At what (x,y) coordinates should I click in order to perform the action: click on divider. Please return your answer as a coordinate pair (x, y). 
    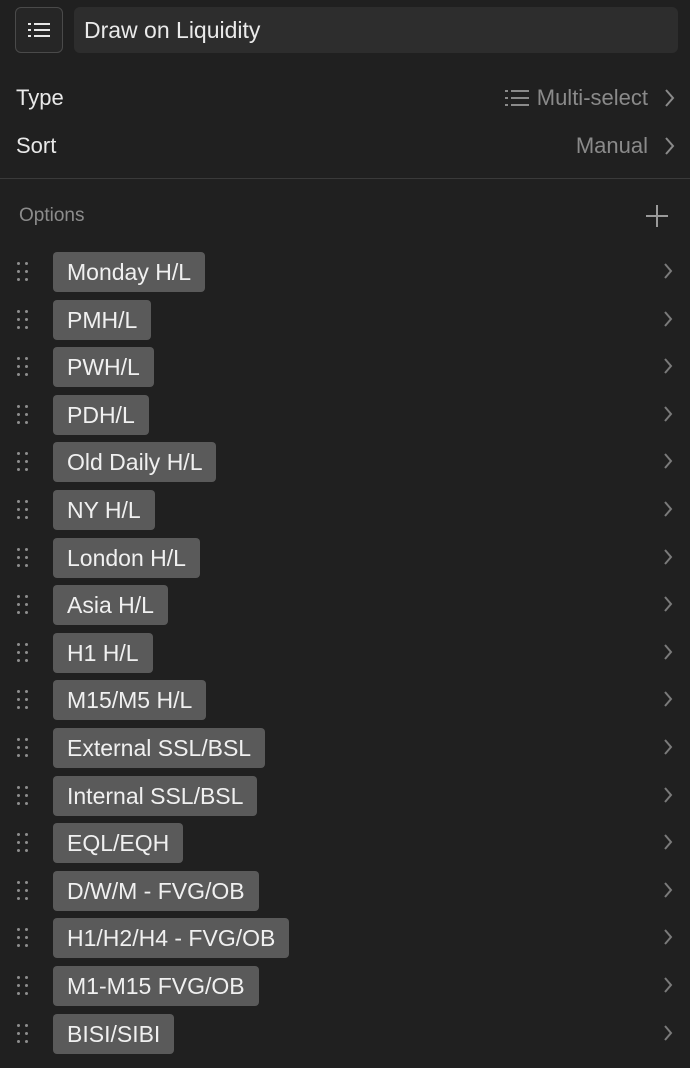
    Looking at the image, I should click on (345, 178).